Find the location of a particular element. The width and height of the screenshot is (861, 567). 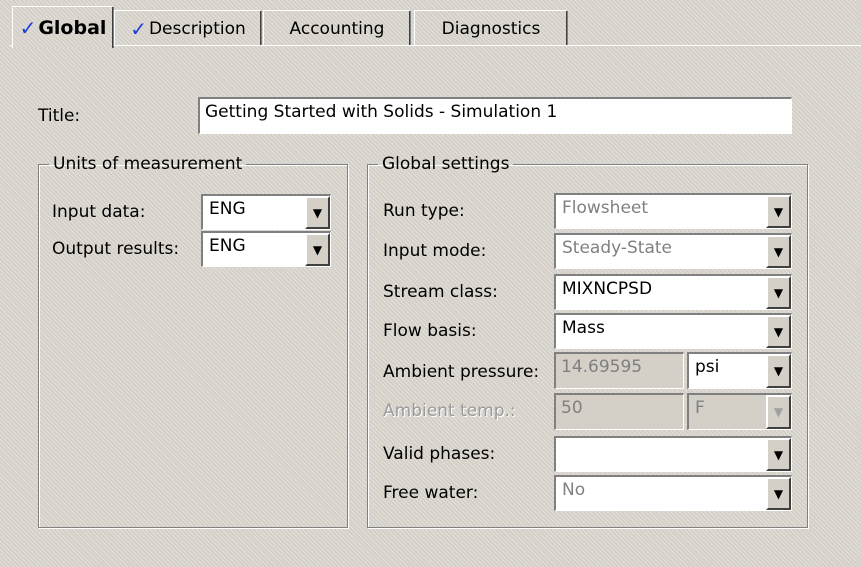

ambient-temp-label: Ambient temp.: is located at coordinates (449, 411).